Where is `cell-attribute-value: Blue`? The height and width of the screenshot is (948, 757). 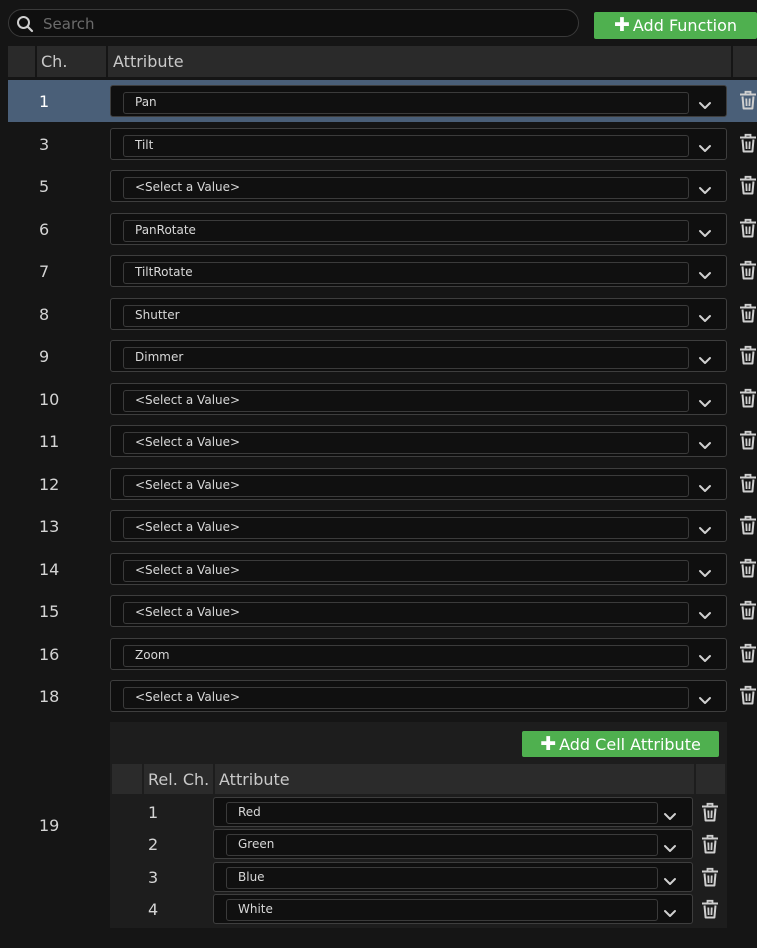
cell-attribute-value: Blue is located at coordinates (251, 877).